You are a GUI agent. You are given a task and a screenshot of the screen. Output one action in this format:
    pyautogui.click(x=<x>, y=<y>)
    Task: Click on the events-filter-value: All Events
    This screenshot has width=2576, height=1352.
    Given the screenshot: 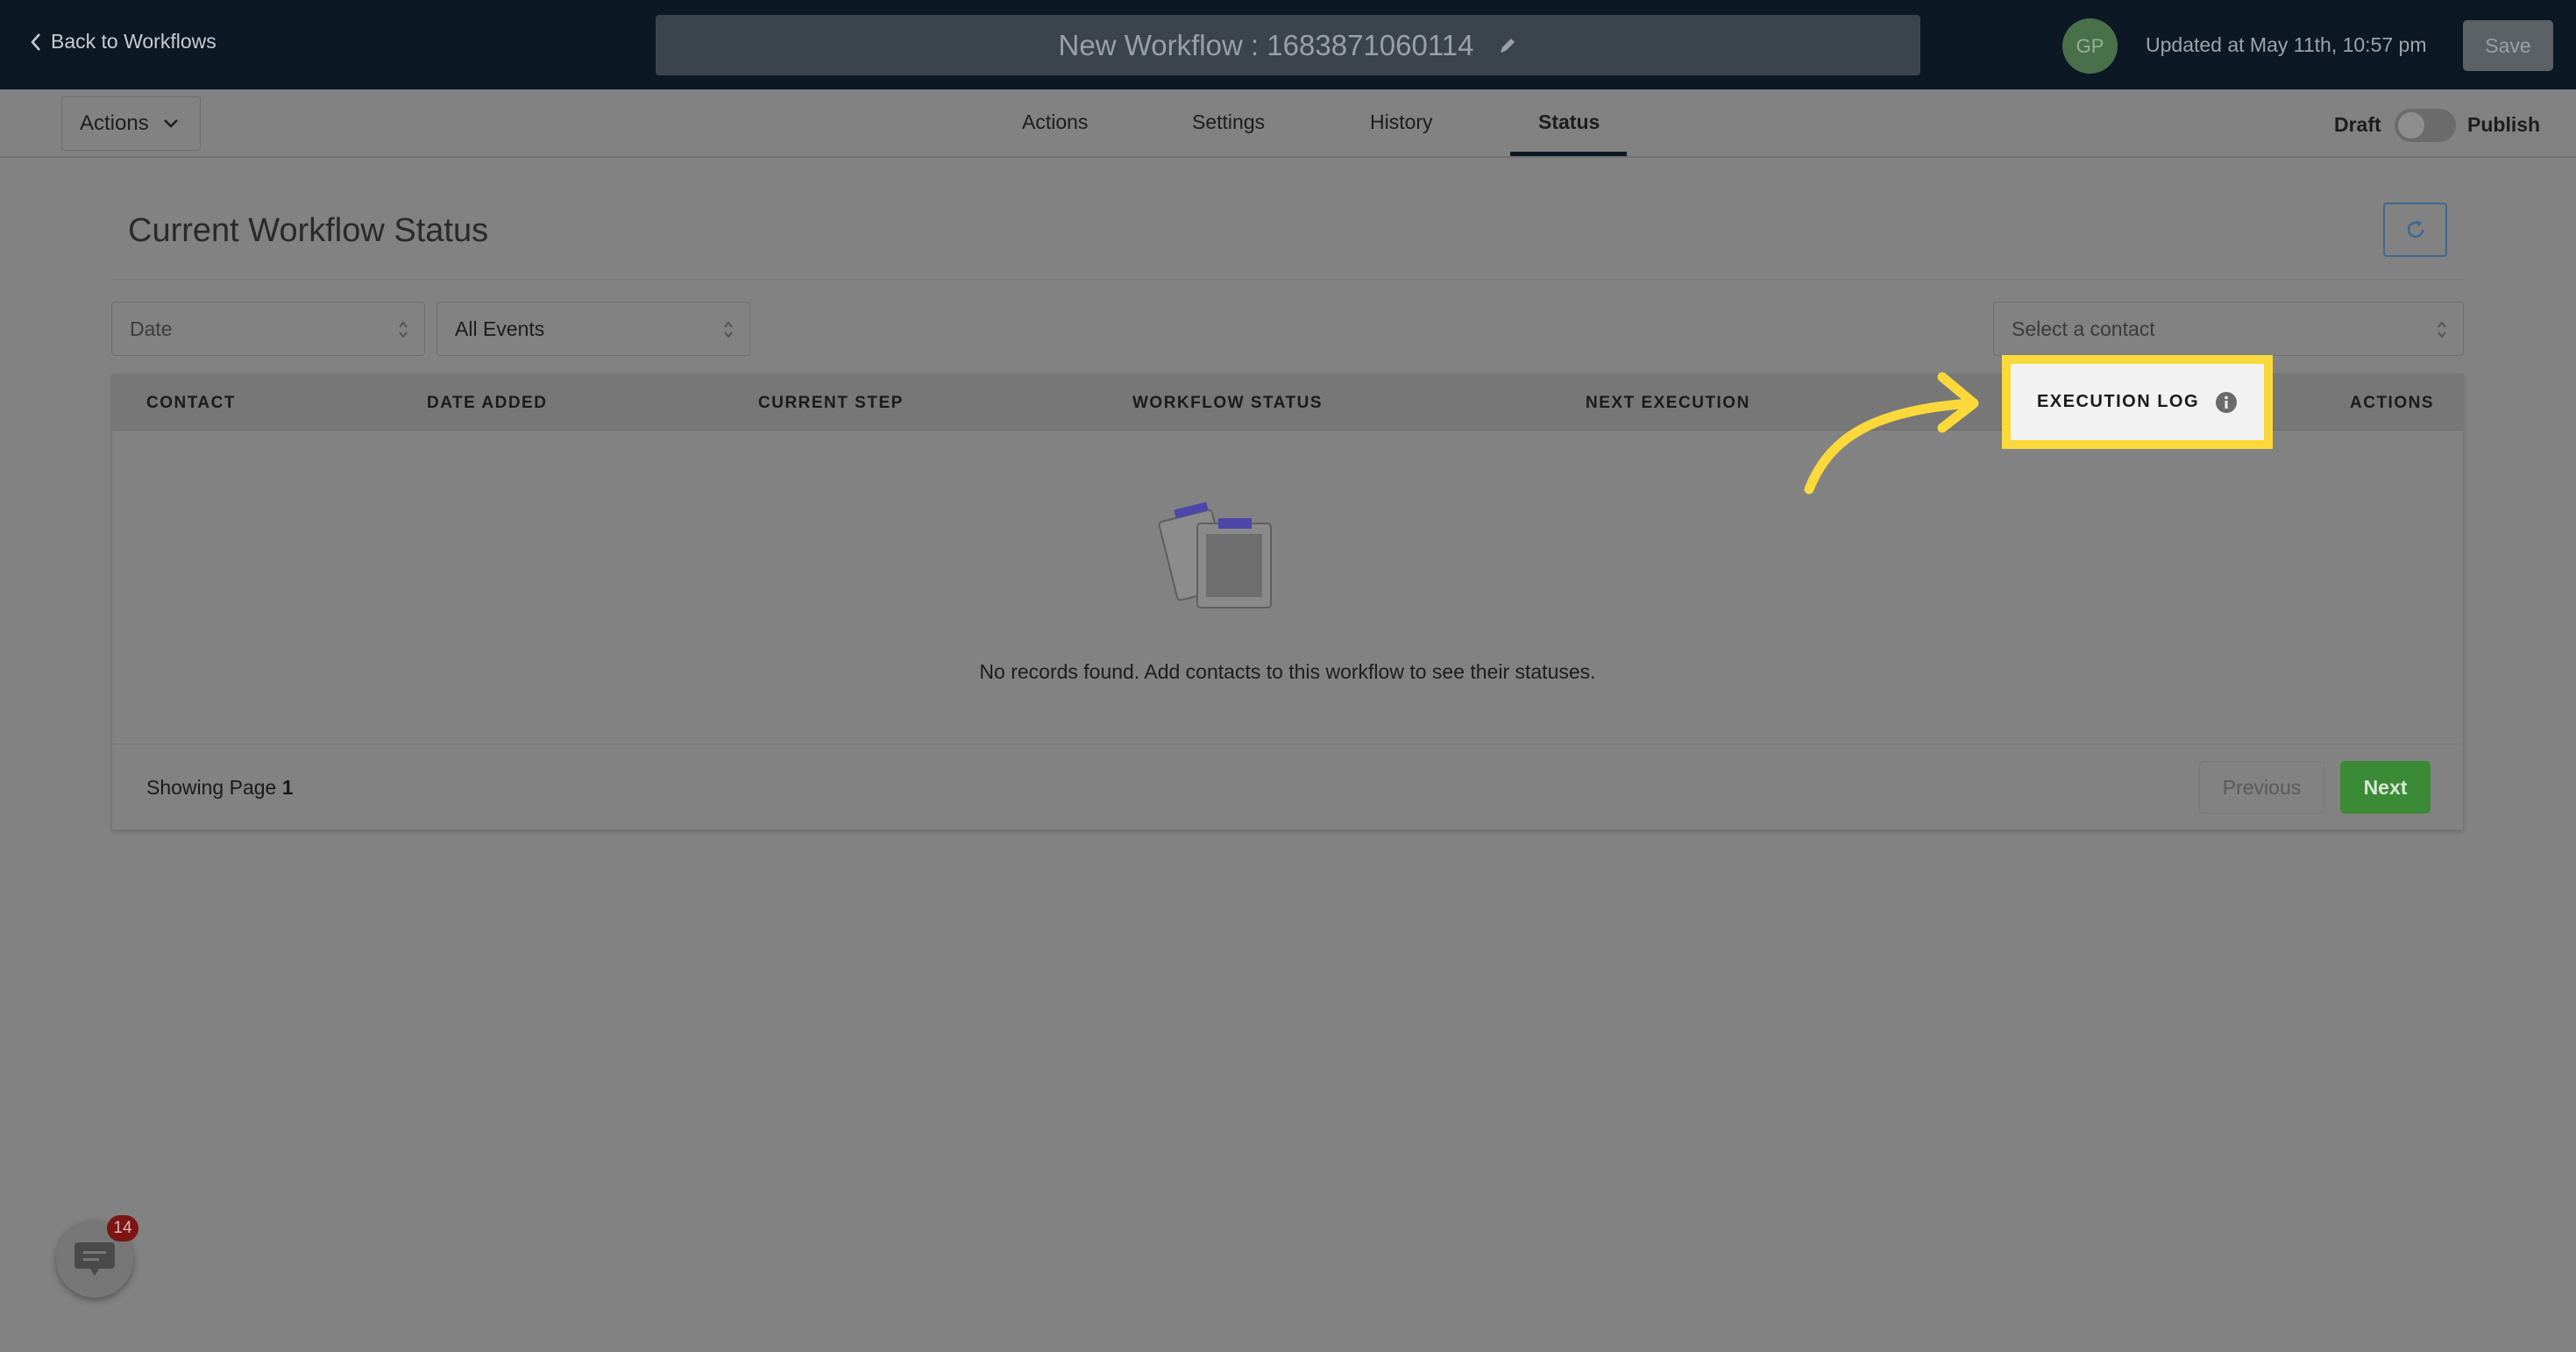 What is the action you would take?
    pyautogui.click(x=500, y=328)
    